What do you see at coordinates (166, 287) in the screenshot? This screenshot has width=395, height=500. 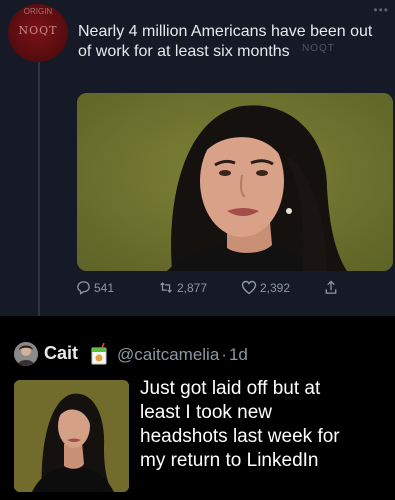 I see `retweet-icon` at bounding box center [166, 287].